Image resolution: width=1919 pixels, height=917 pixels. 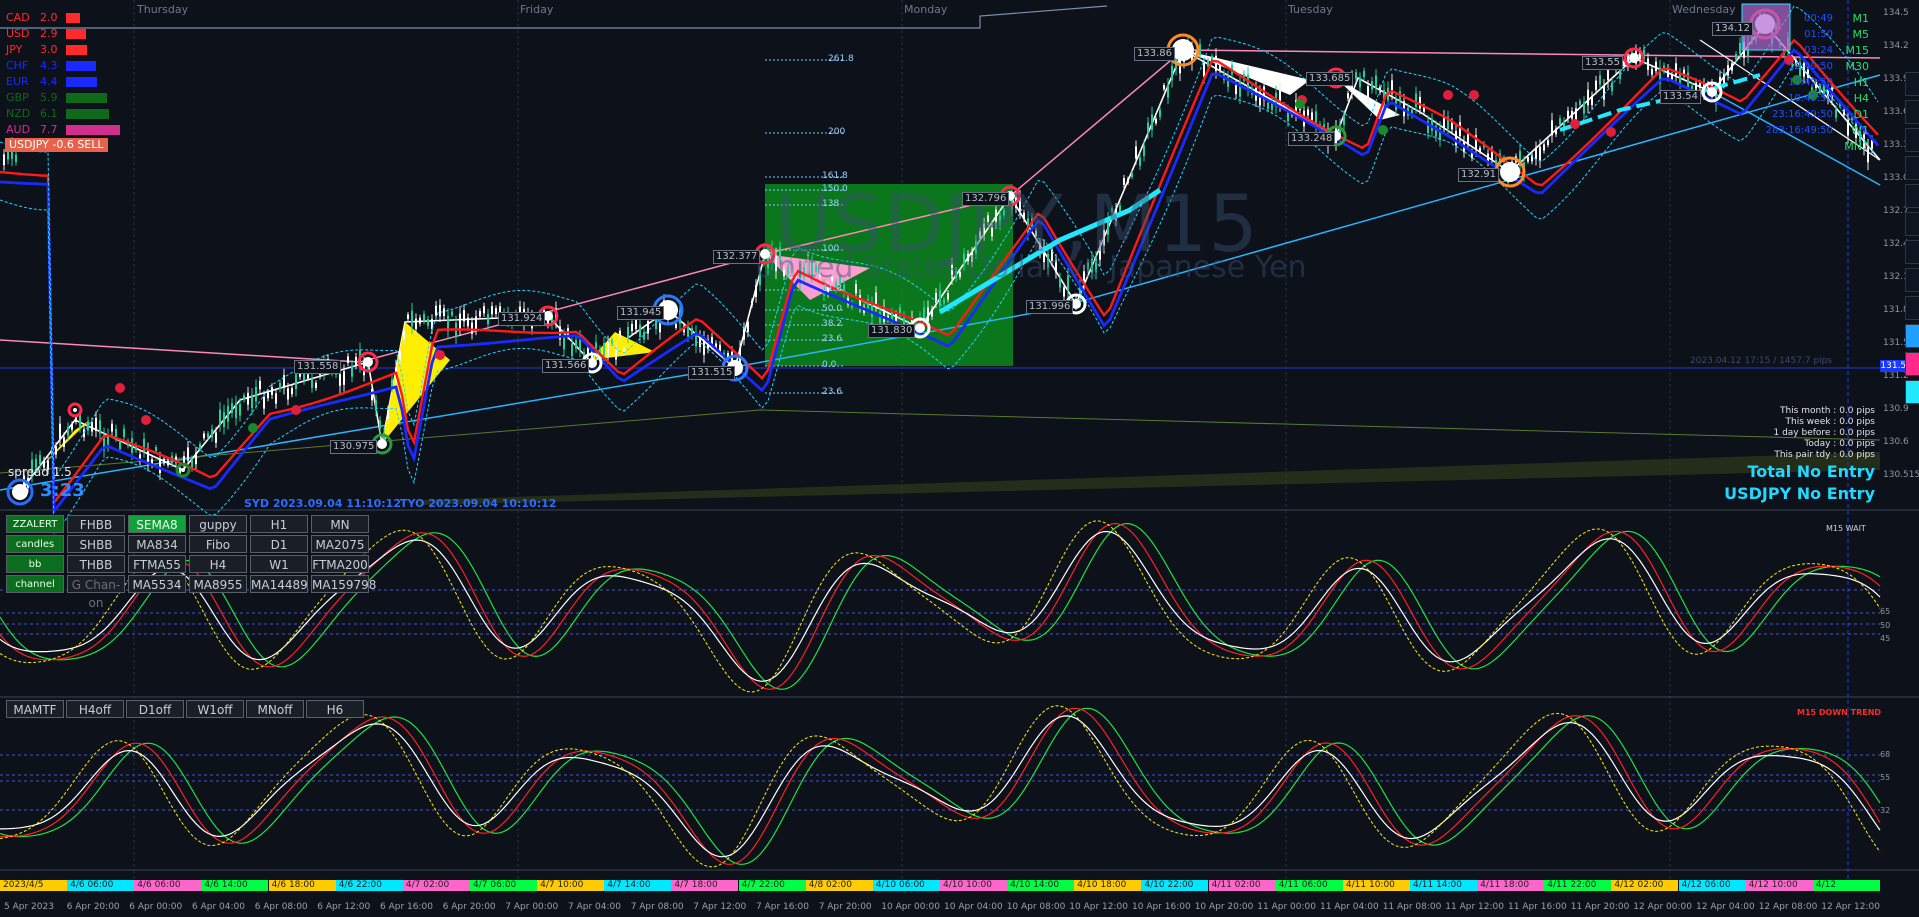 I want to click on trash-icon, so click(x=1912, y=224).